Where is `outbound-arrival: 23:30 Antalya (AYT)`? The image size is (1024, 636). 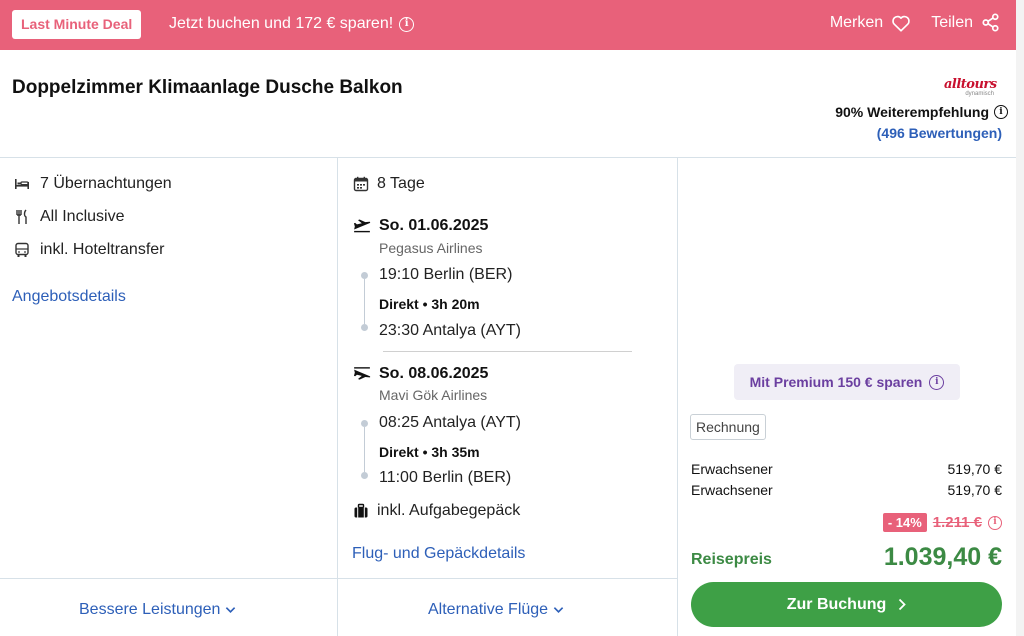
outbound-arrival: 23:30 Antalya (AYT) is located at coordinates (450, 330).